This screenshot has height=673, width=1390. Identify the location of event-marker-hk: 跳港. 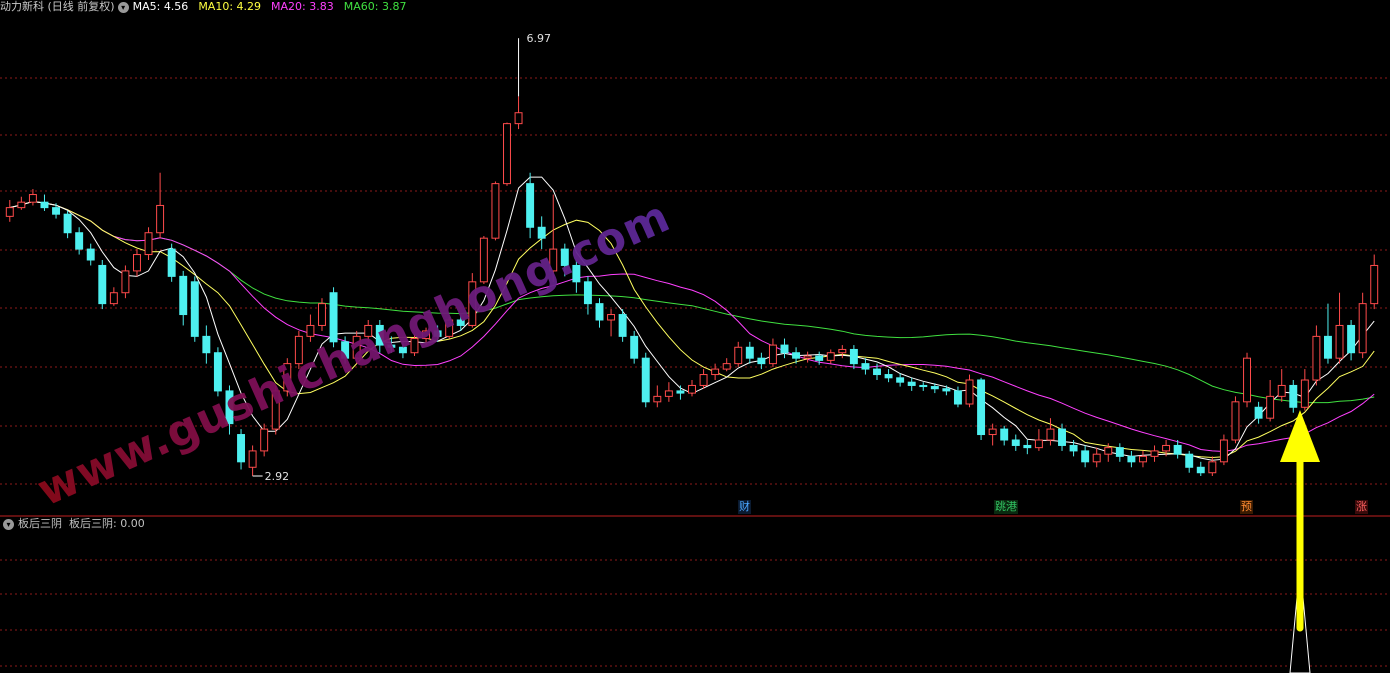
(1006, 507).